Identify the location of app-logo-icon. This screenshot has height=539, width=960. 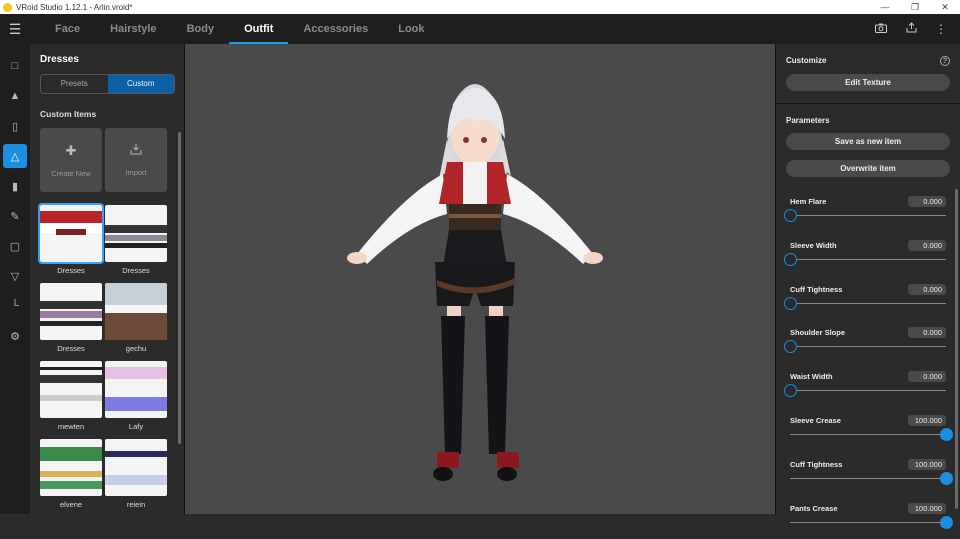
(7, 7).